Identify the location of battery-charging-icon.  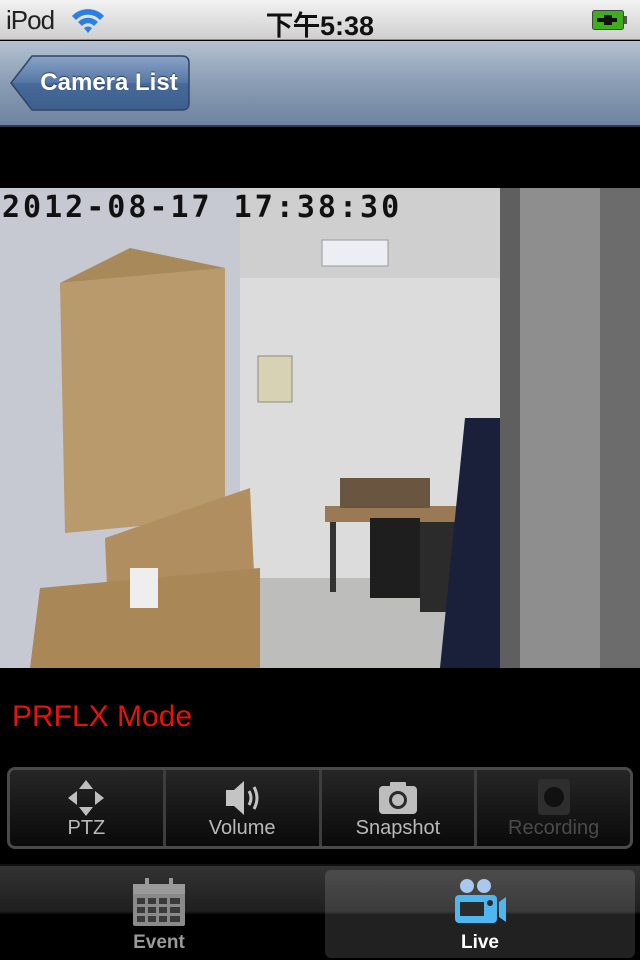
(609, 20).